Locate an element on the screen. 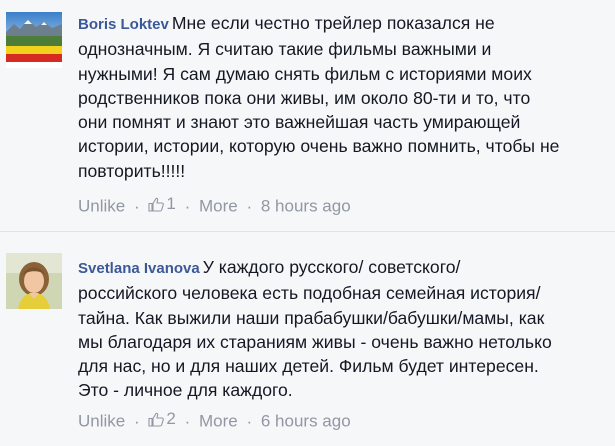 Image resolution: width=615 pixels, height=446 pixels. like-count-value: 1 is located at coordinates (171, 203).